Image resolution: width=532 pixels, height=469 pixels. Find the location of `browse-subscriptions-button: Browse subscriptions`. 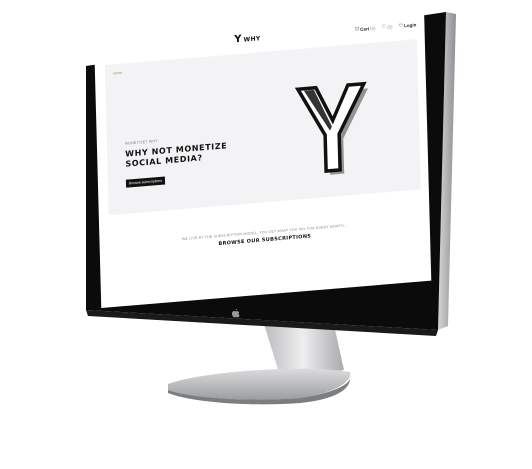

browse-subscriptions-button: Browse subscriptions is located at coordinates (145, 182).